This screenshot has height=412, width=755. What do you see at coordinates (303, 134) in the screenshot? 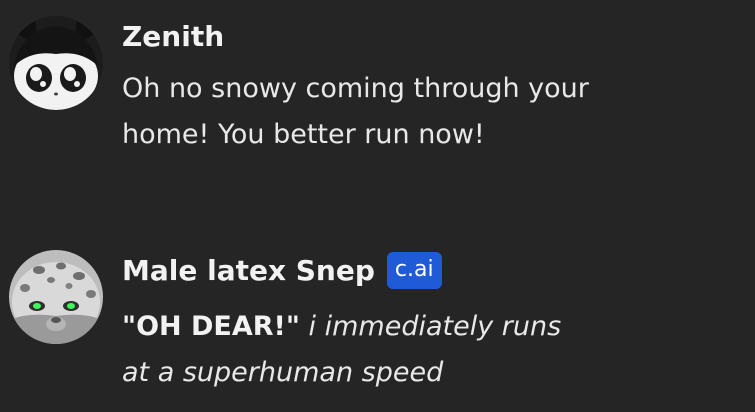
I see `message-line: home! You better run now!` at bounding box center [303, 134].